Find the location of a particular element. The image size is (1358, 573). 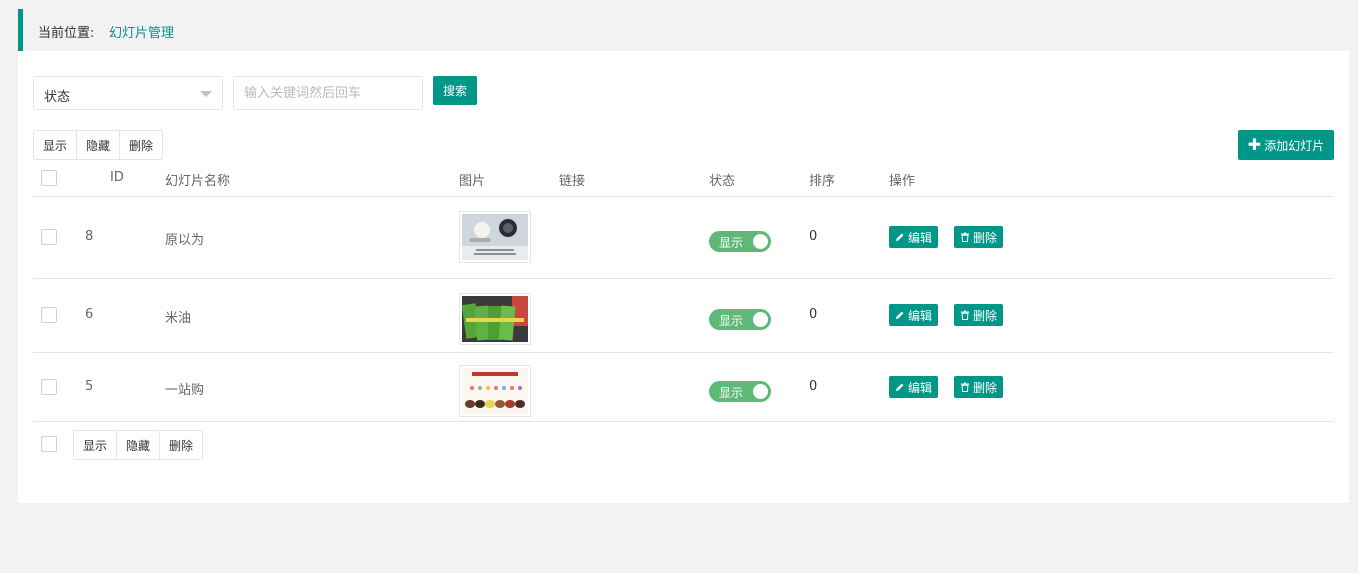

row-id: 6 is located at coordinates (89, 314).